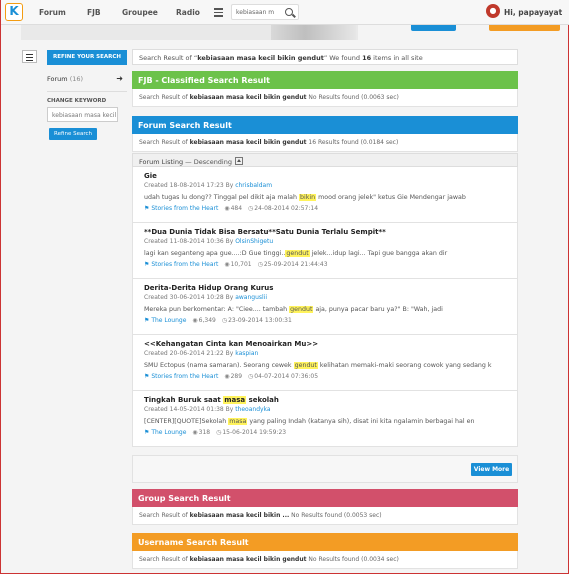  What do you see at coordinates (252, 409) in the screenshot?
I see `thread-author: theoandyka` at bounding box center [252, 409].